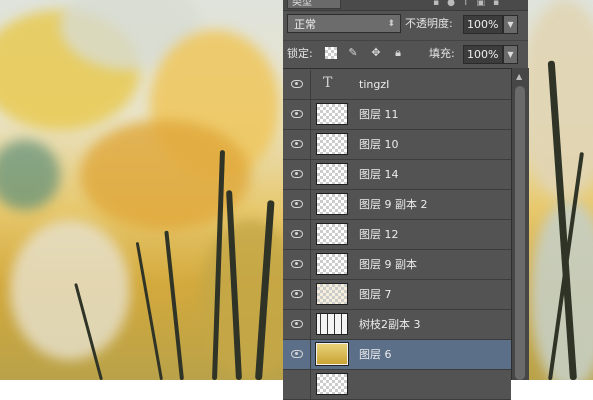 This screenshot has height=400, width=593. I want to click on layer-name: 图层 11, so click(379, 114).